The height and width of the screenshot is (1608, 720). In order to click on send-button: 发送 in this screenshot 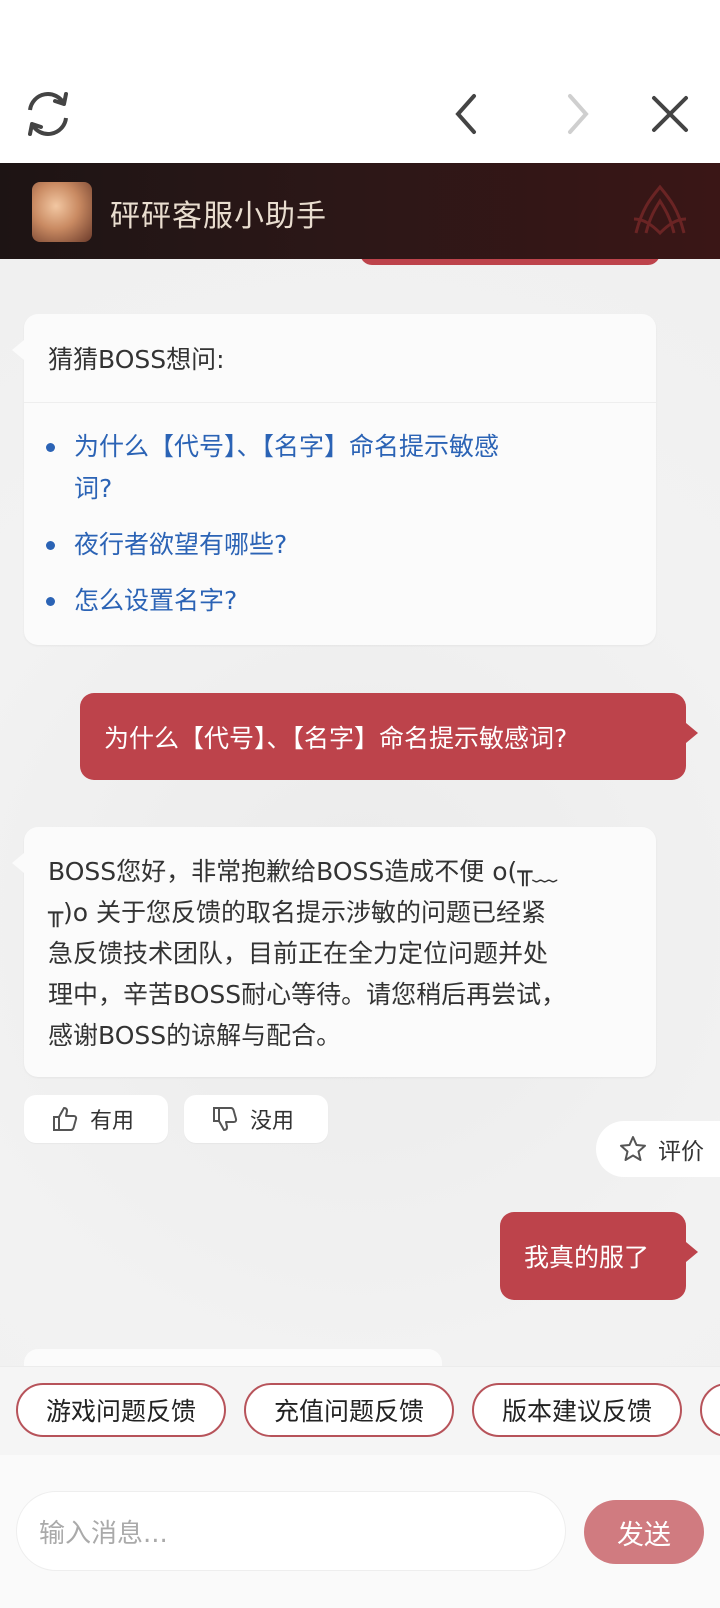, I will do `click(644, 1532)`.